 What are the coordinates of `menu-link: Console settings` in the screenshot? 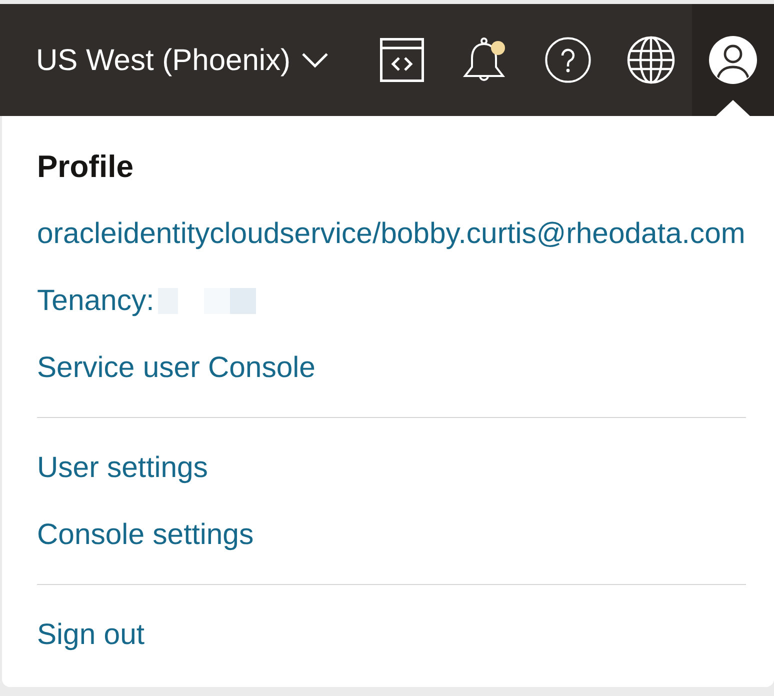 It's located at (145, 534).